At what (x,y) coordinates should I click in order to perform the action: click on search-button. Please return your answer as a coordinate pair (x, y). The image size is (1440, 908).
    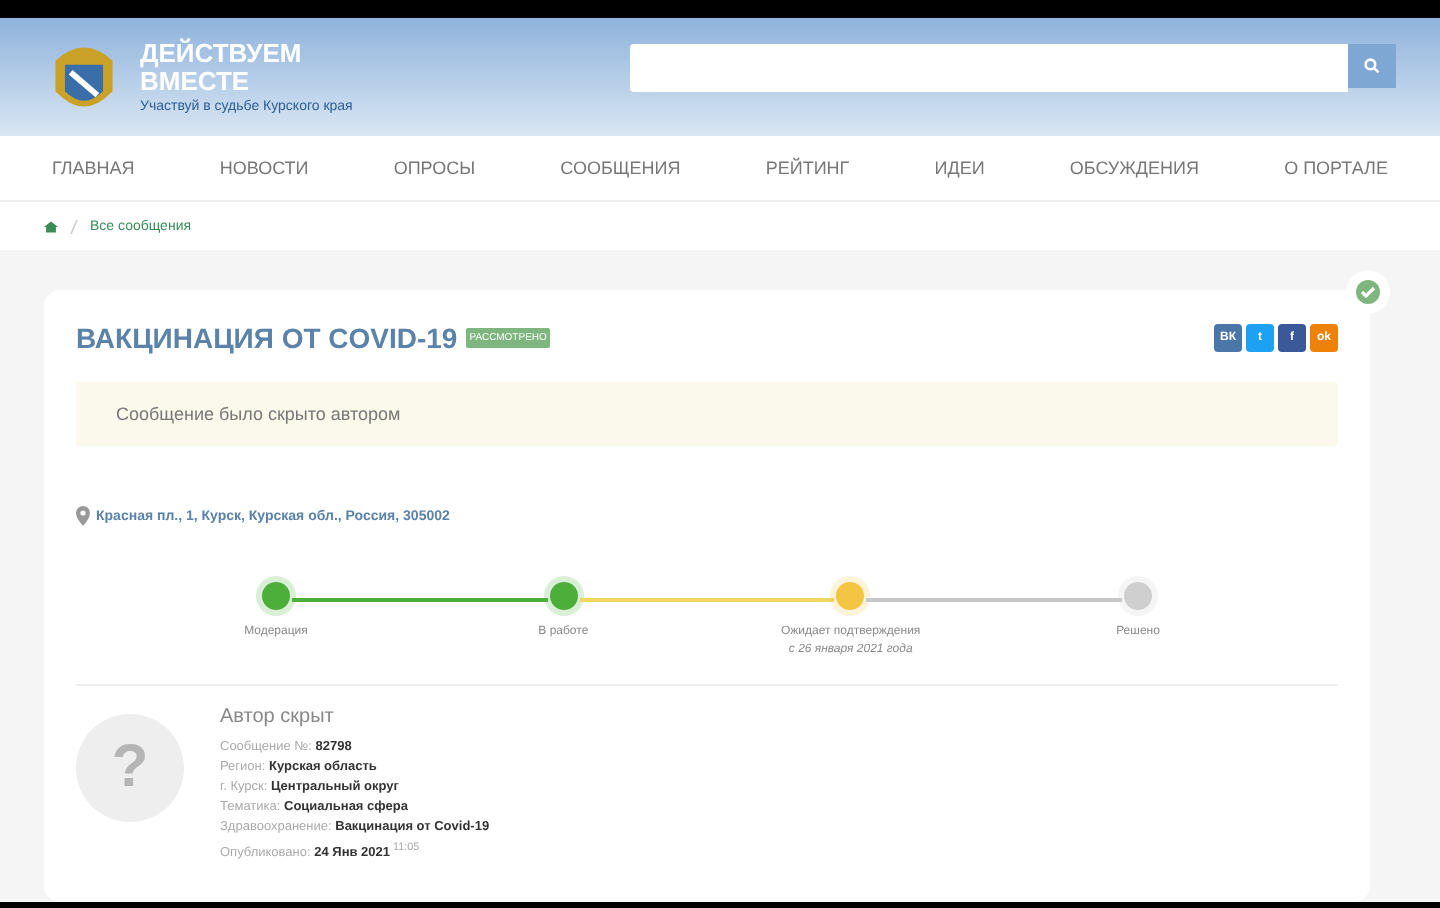
    Looking at the image, I should click on (1372, 65).